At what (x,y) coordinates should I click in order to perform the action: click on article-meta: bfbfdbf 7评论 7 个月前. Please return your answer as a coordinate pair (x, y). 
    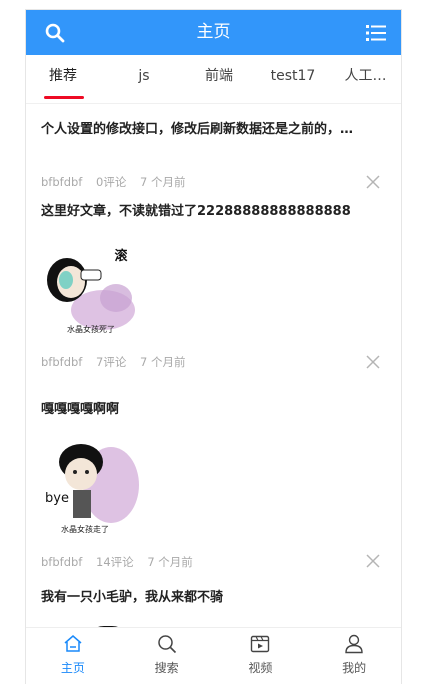
    Looking at the image, I should click on (118, 362).